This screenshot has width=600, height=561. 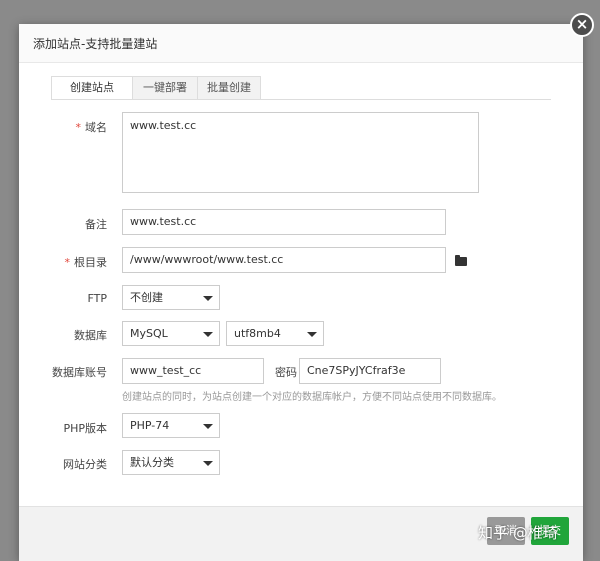 What do you see at coordinates (229, 88) in the screenshot?
I see `tab-batch-create: 批量创建` at bounding box center [229, 88].